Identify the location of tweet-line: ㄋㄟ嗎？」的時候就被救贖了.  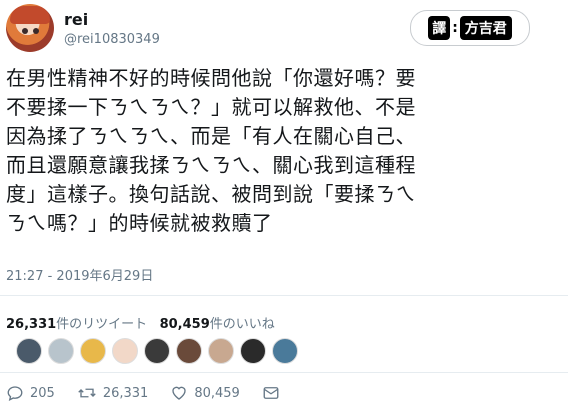
(139, 223).